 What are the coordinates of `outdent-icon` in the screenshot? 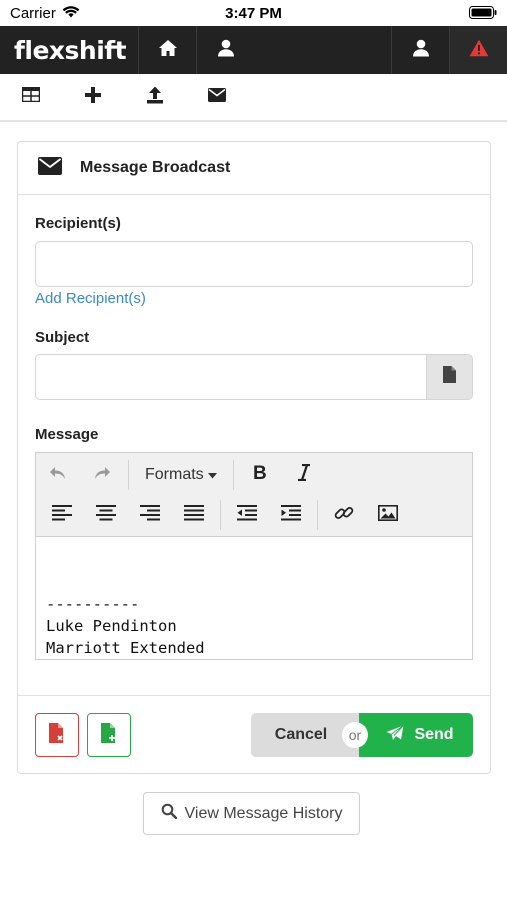 It's located at (247, 515).